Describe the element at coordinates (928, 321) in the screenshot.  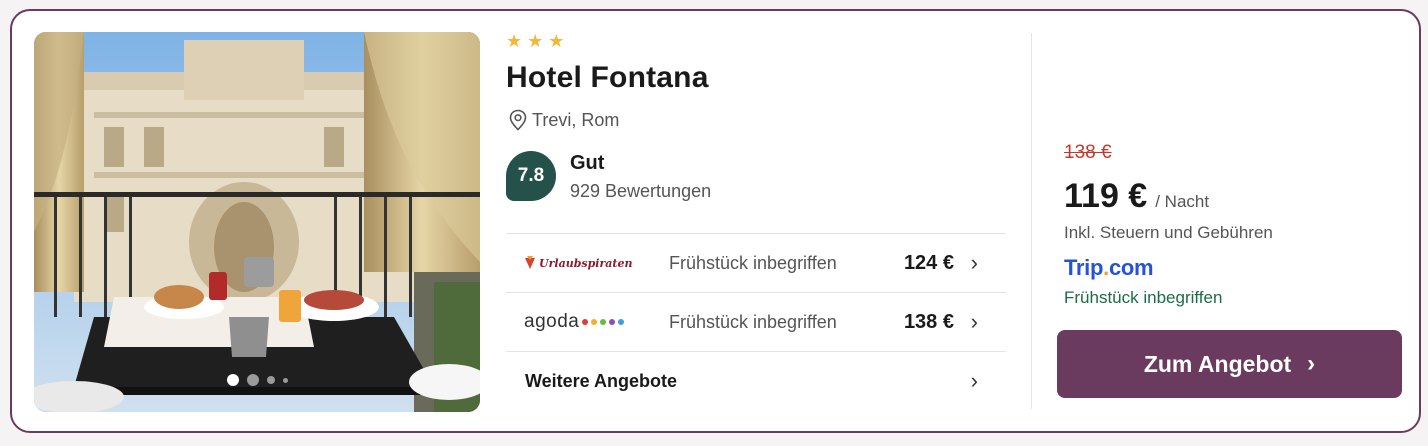
I see `offer-price: 138 €` at that location.